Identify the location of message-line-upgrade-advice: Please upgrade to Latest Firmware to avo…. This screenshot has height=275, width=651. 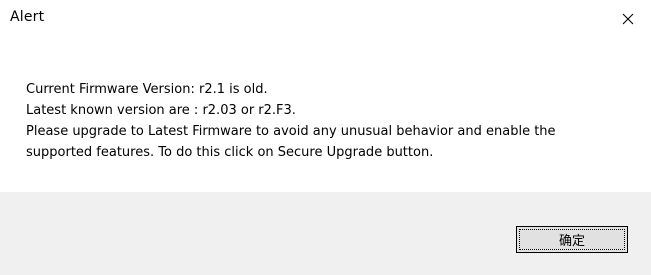
(291, 131).